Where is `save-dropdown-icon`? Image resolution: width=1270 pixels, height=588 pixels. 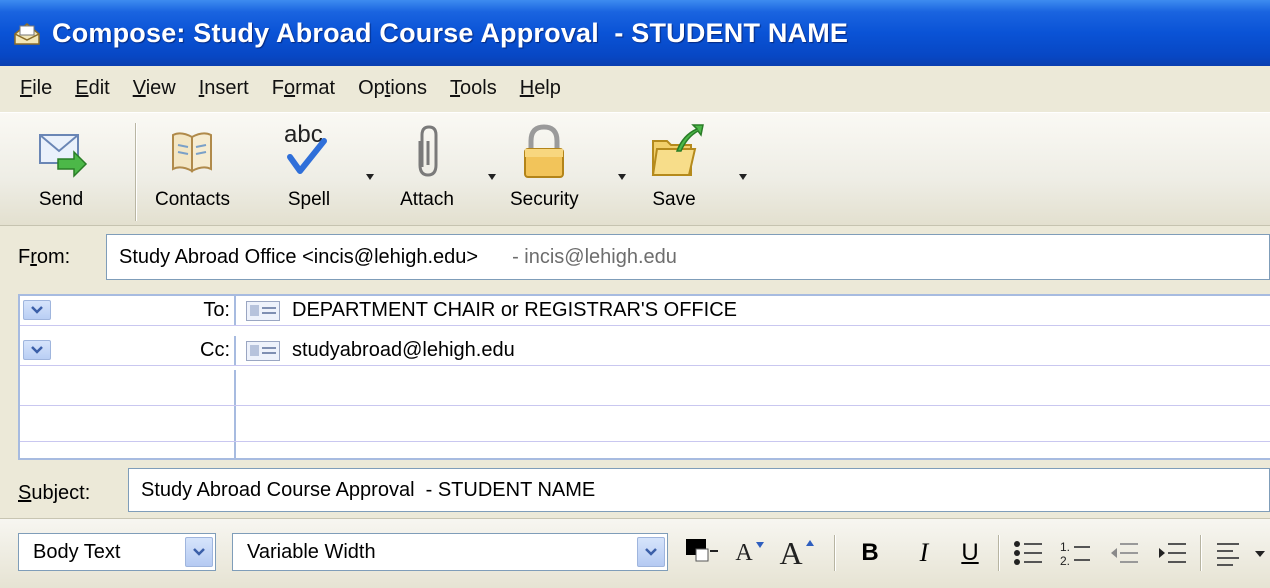
save-dropdown-icon is located at coordinates (743, 174).